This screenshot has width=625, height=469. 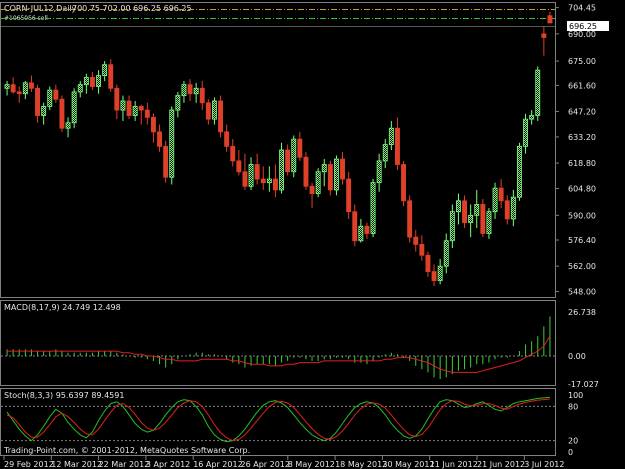 What do you see at coordinates (582, 8) in the screenshot?
I see `price-tick-label: 704.45` at bounding box center [582, 8].